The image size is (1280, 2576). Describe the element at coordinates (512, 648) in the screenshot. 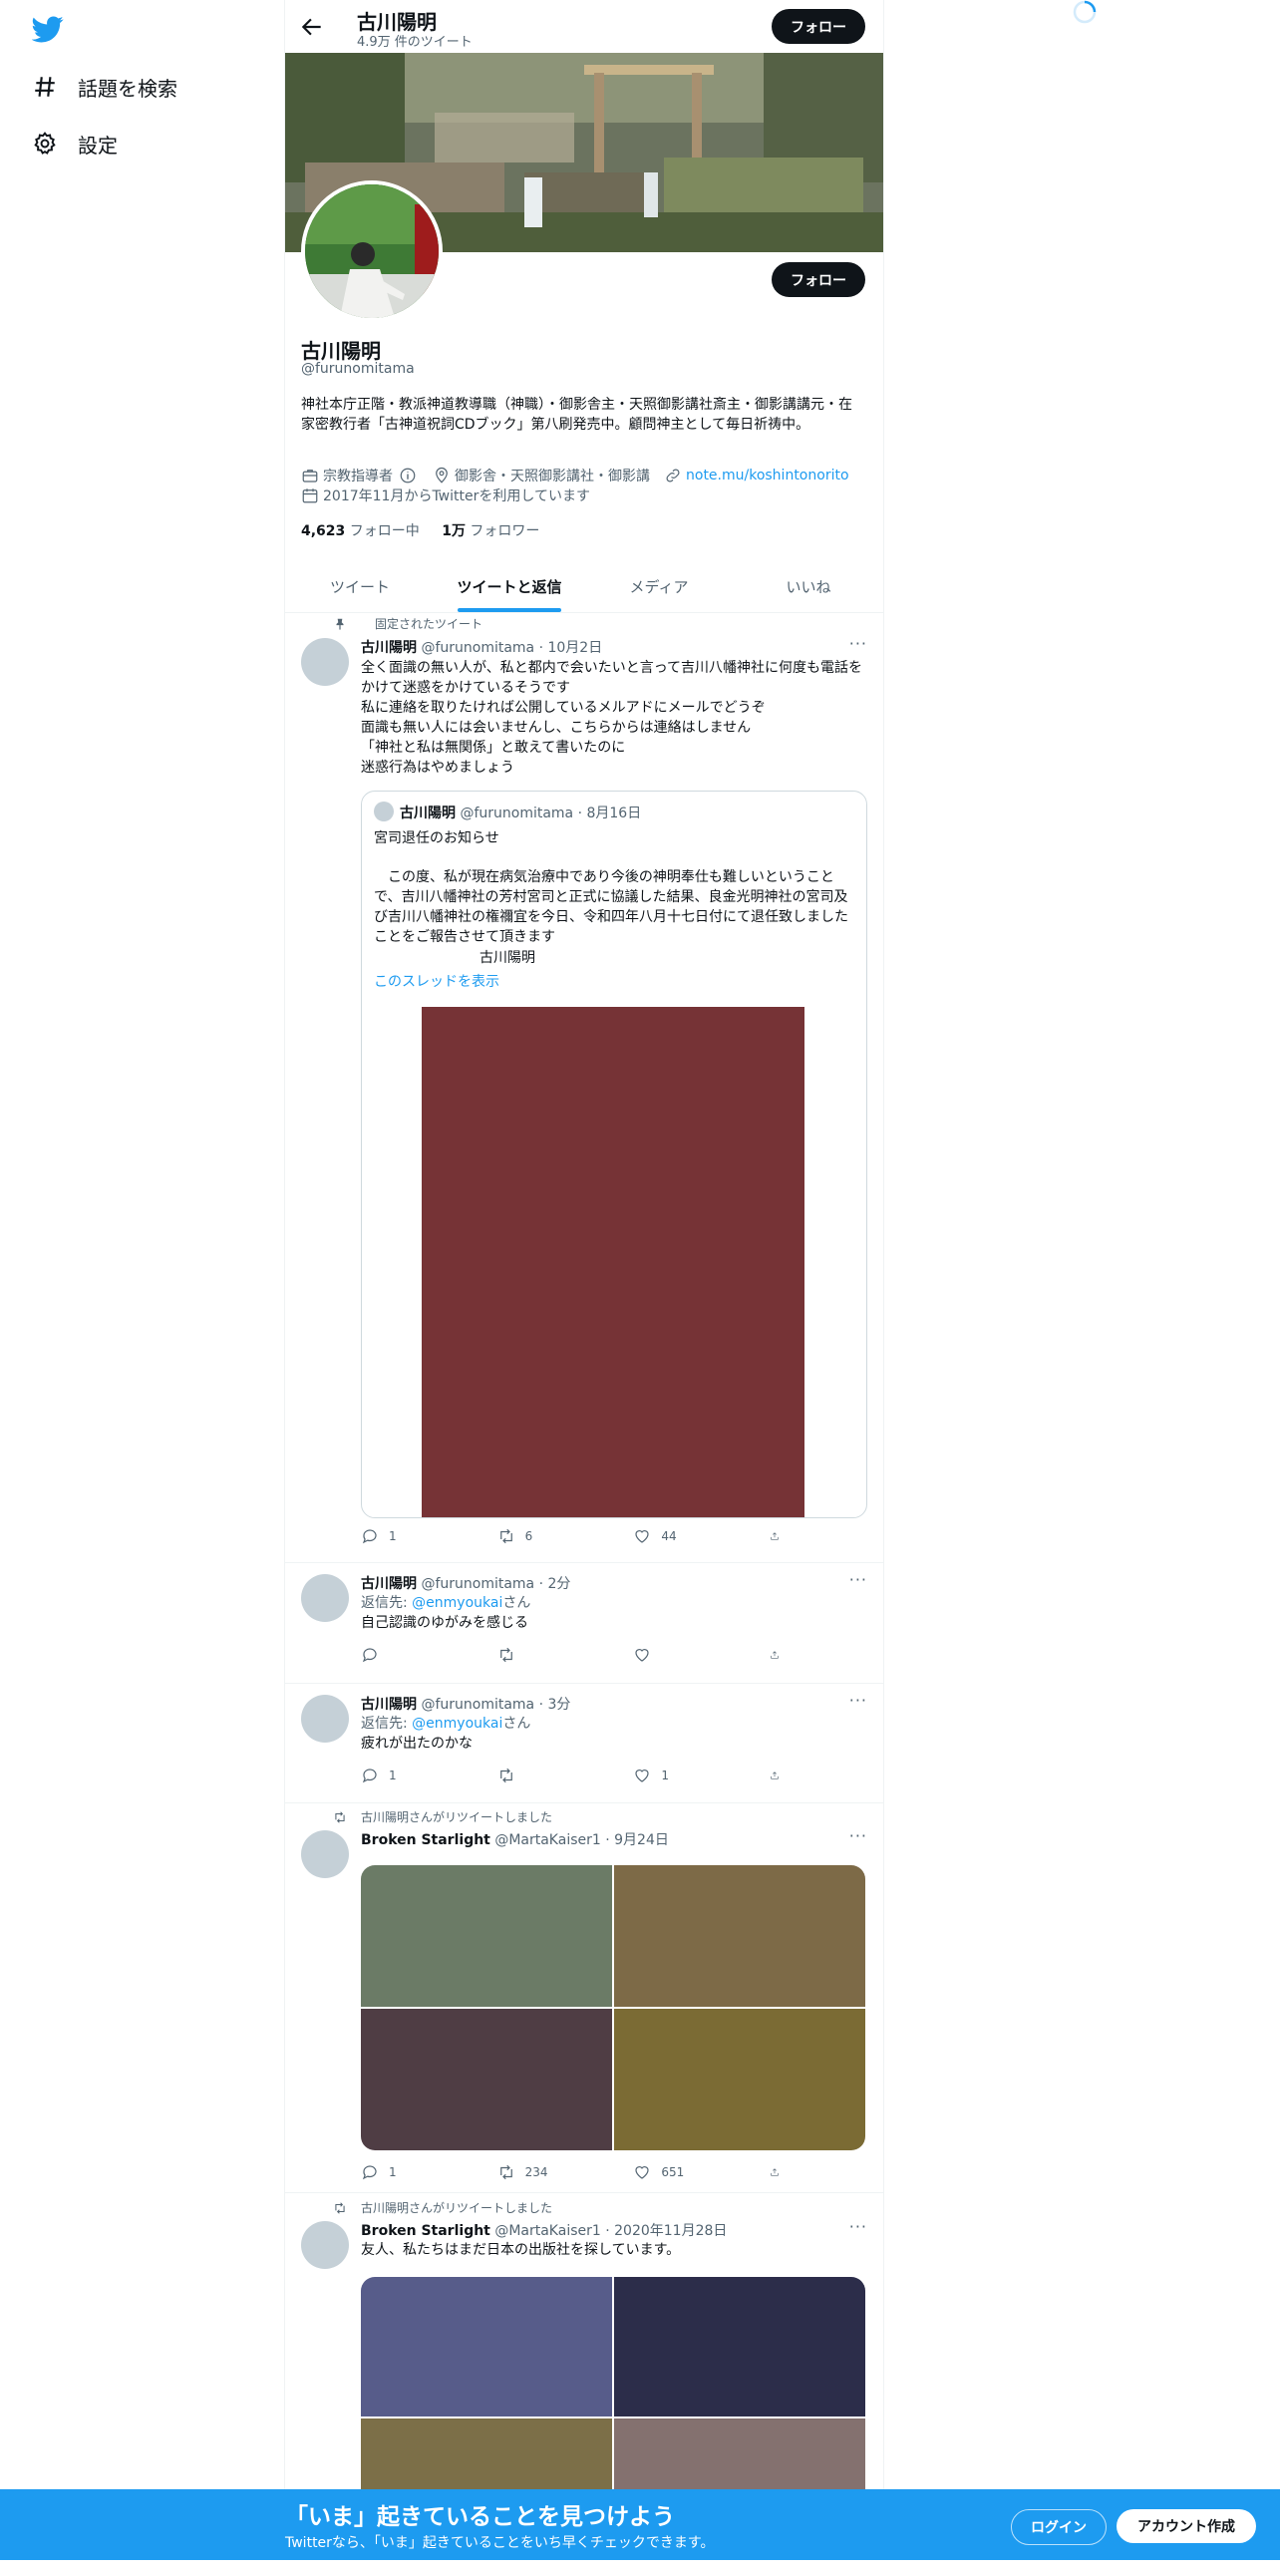

I see `author-handle: @furunomitama · 10月2日` at that location.